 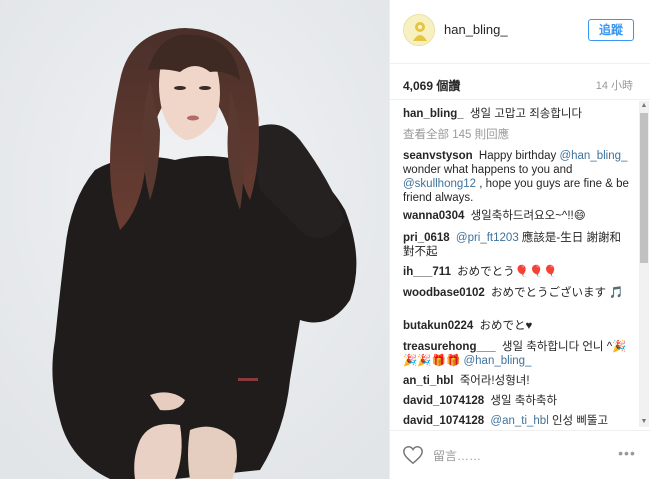 I want to click on heart-icon, so click(x=413, y=455).